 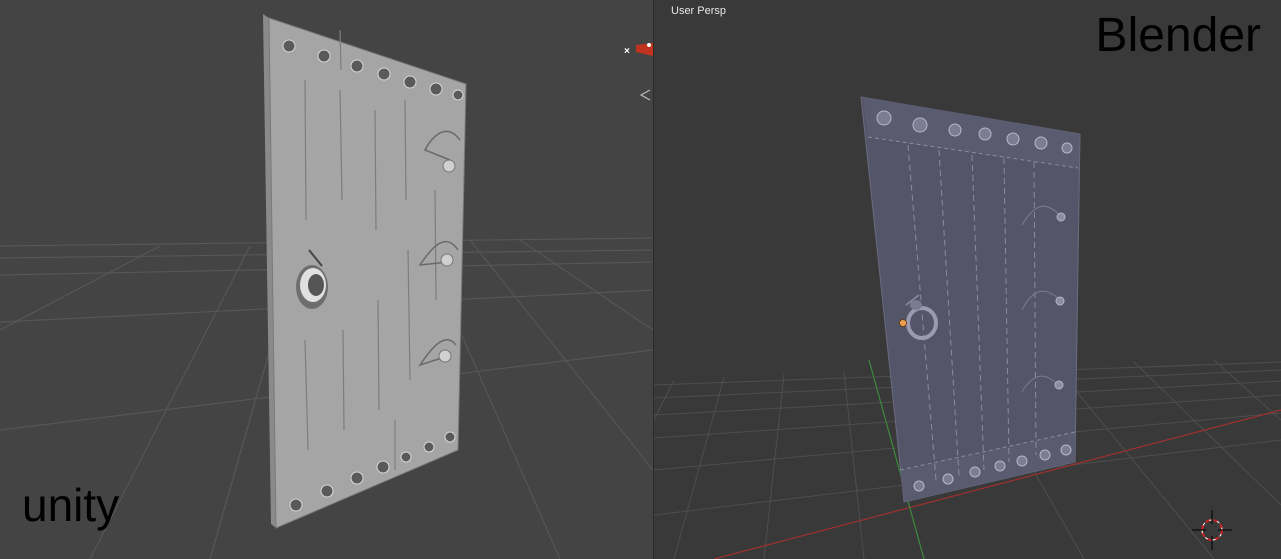 I want to click on view-label: User Persp, so click(x=699, y=11).